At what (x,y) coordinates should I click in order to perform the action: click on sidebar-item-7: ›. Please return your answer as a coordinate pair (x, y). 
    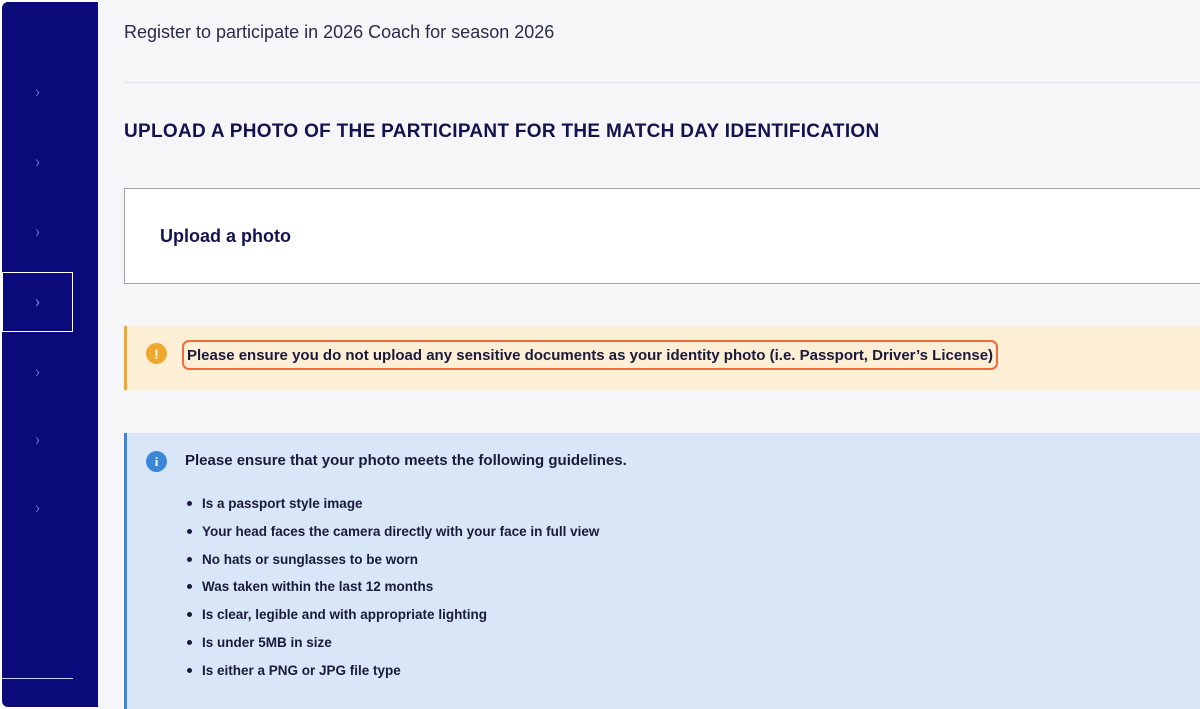
    Looking at the image, I should click on (37, 508).